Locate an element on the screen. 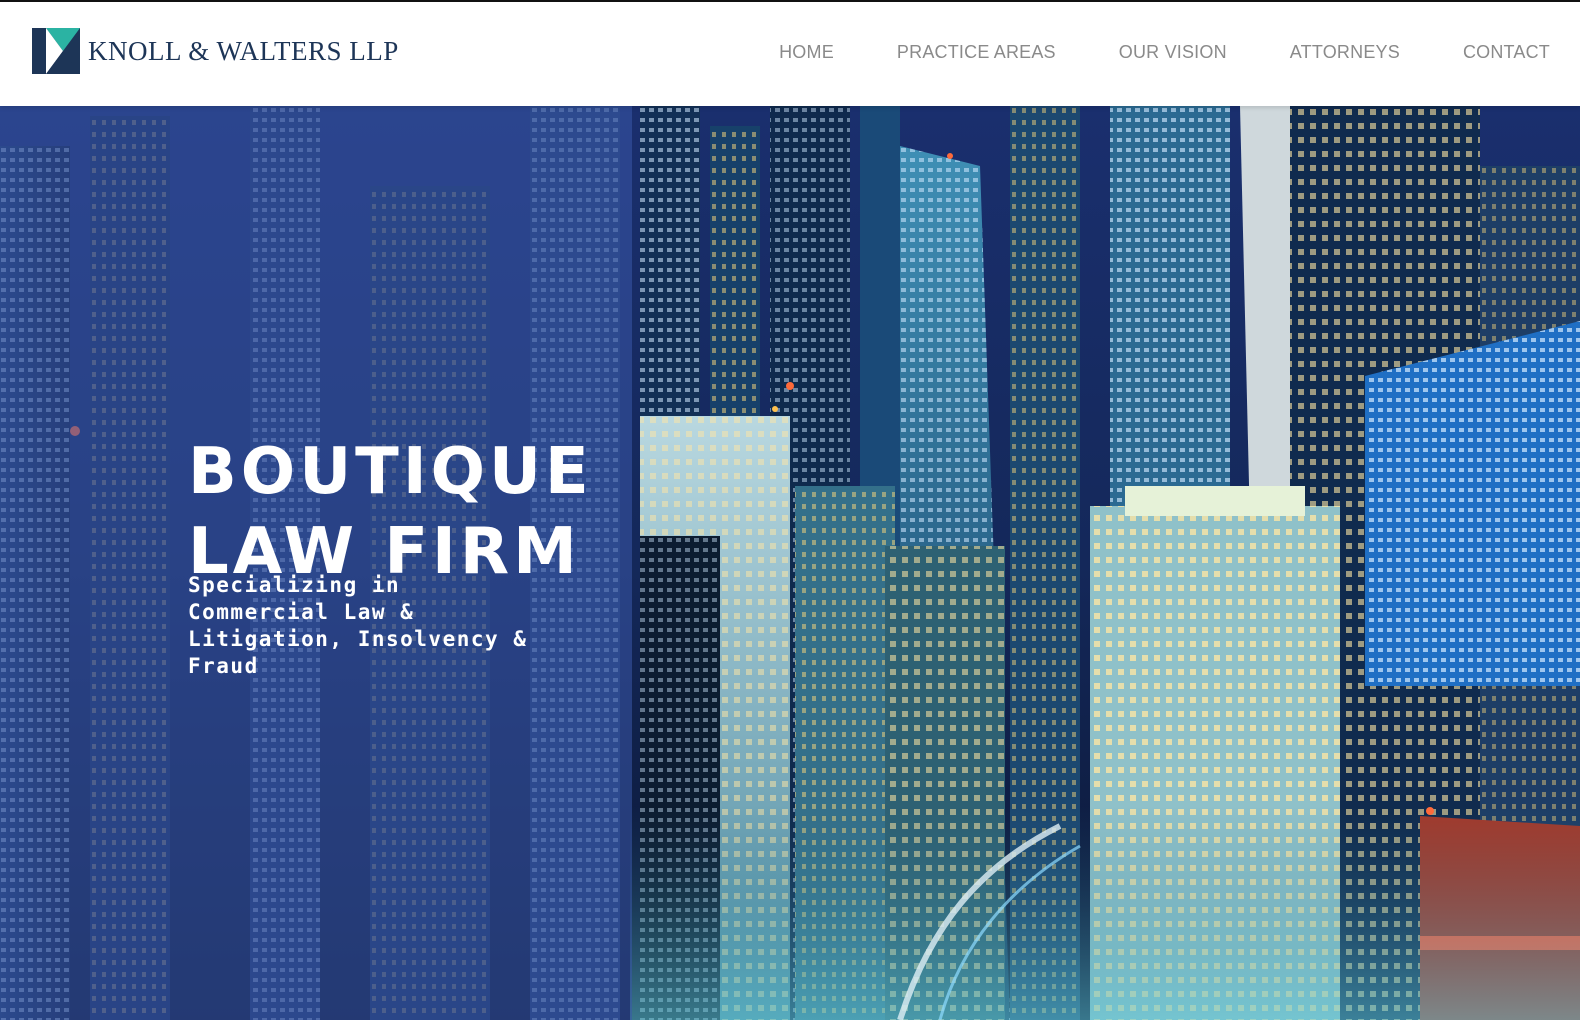 Image resolution: width=1580 pixels, height=1020 pixels. logo-mark-icon is located at coordinates (56, 51).